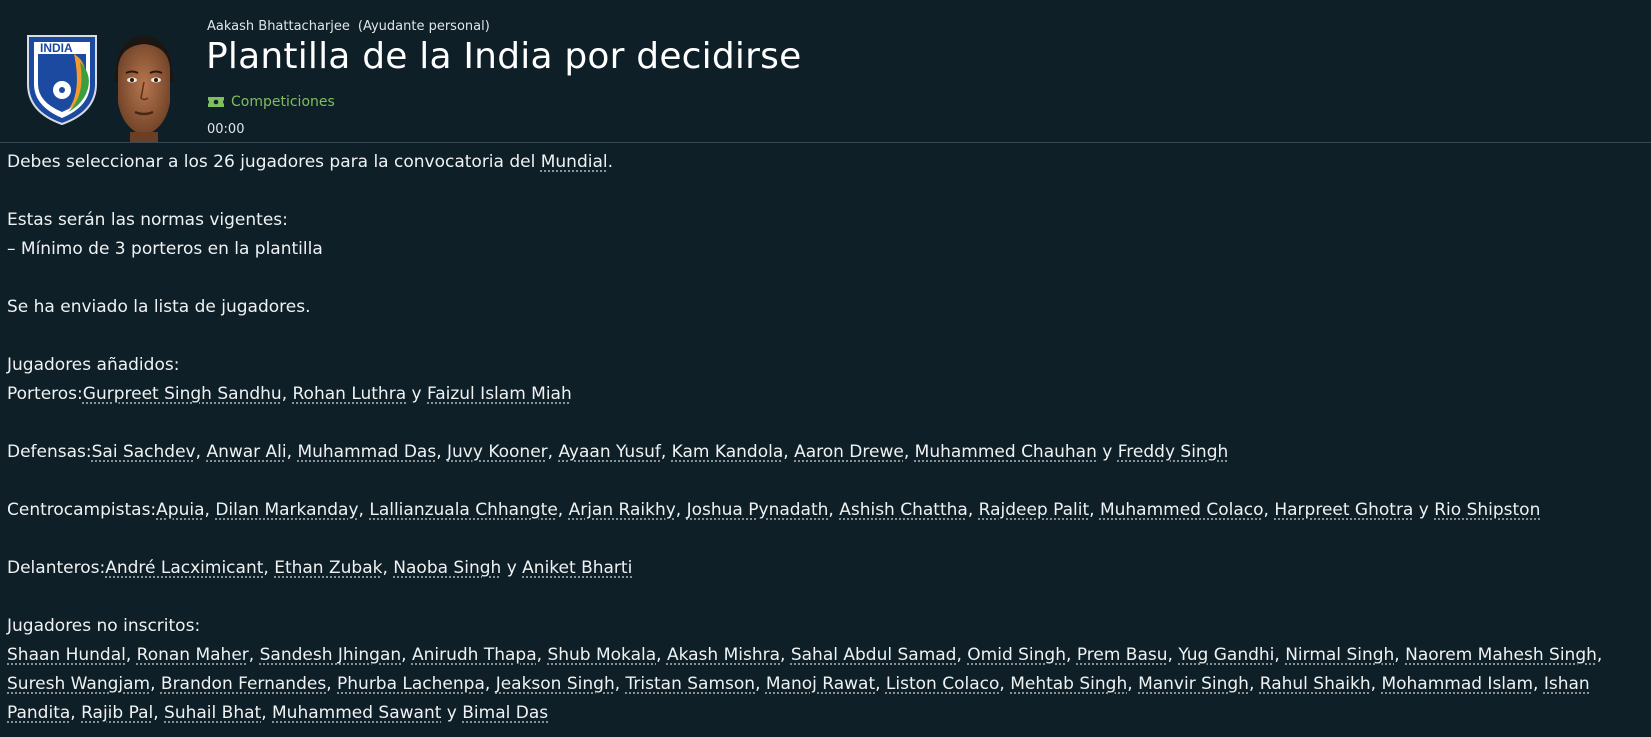 The image size is (1651, 737). What do you see at coordinates (180, 510) in the screenshot?
I see `player-link: Apuia` at bounding box center [180, 510].